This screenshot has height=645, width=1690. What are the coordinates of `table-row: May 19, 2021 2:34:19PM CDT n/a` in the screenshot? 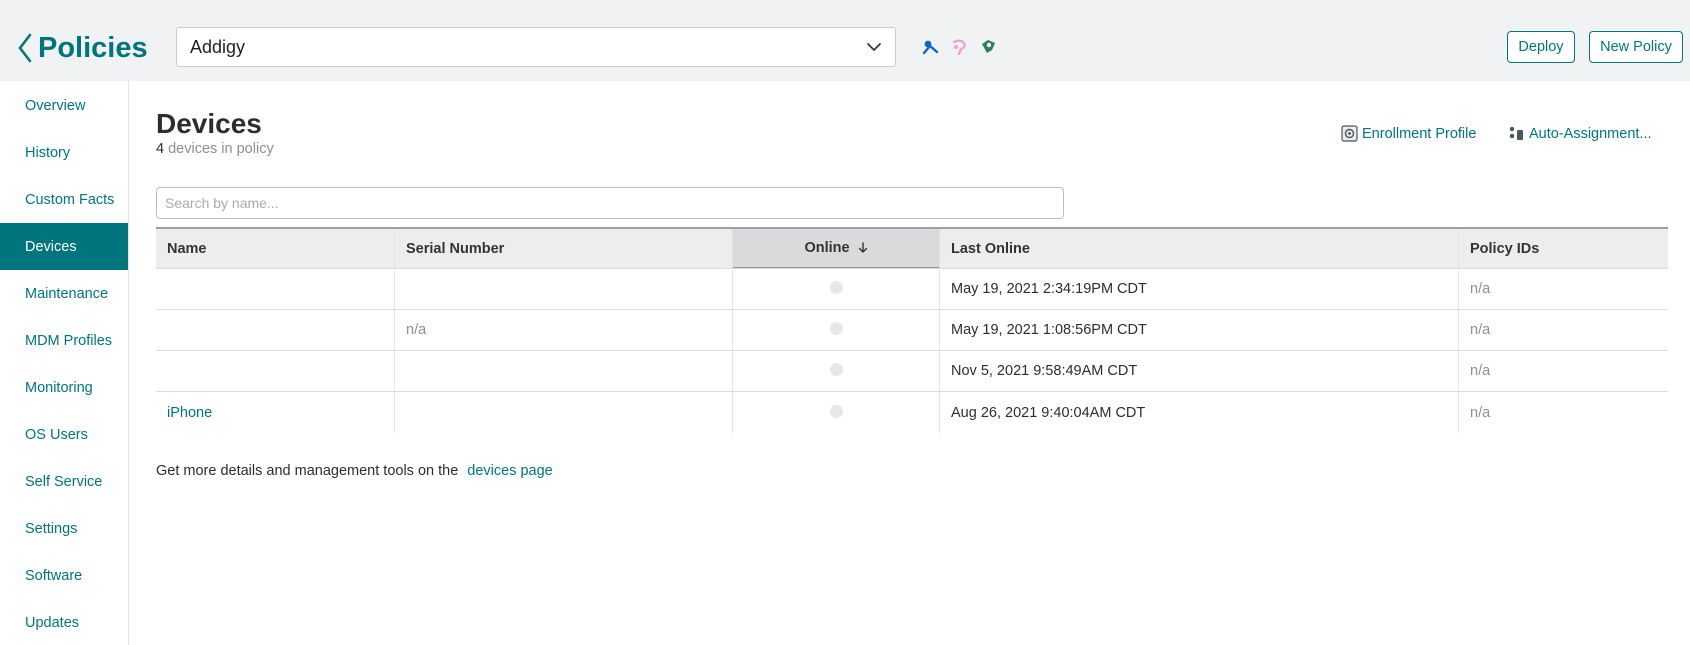 It's located at (912, 289).